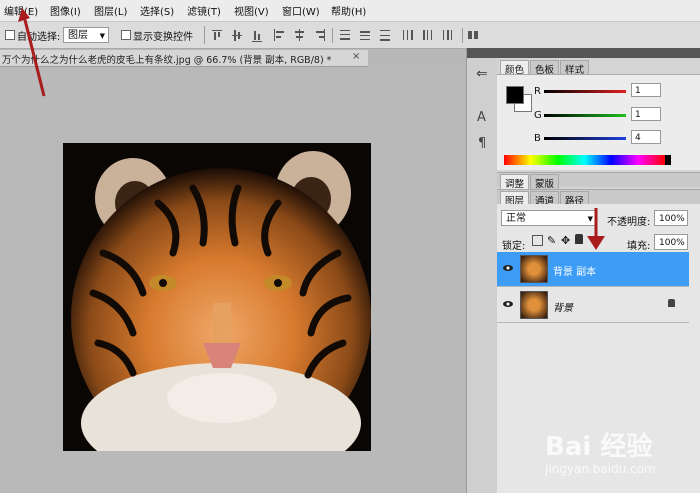 This screenshot has width=700, height=493. What do you see at coordinates (600, 469) in the screenshot?
I see `watermark-url: jingyan.baidu.com` at bounding box center [600, 469].